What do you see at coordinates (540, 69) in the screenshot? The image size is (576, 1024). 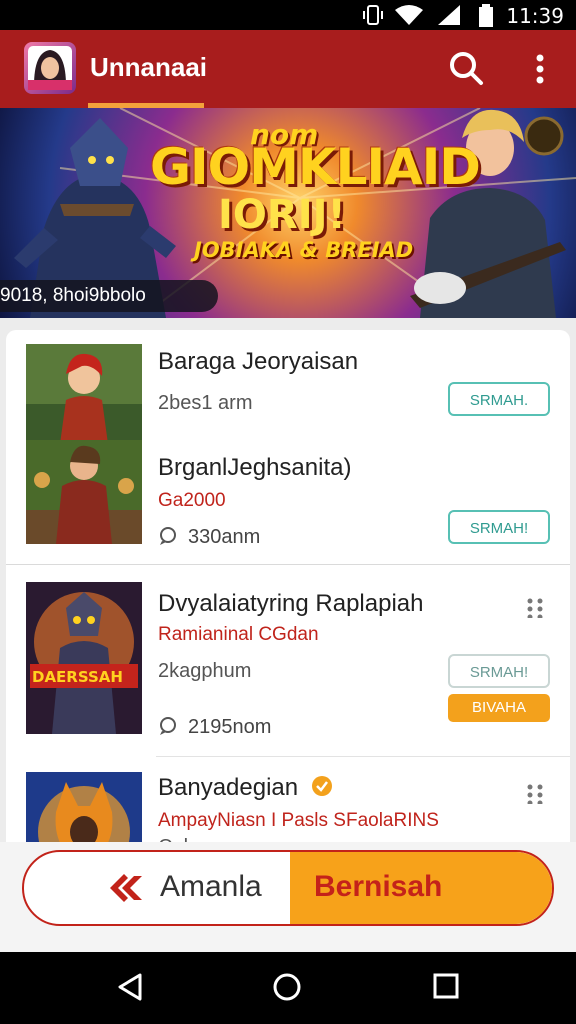 I see `more-options-icon` at bounding box center [540, 69].